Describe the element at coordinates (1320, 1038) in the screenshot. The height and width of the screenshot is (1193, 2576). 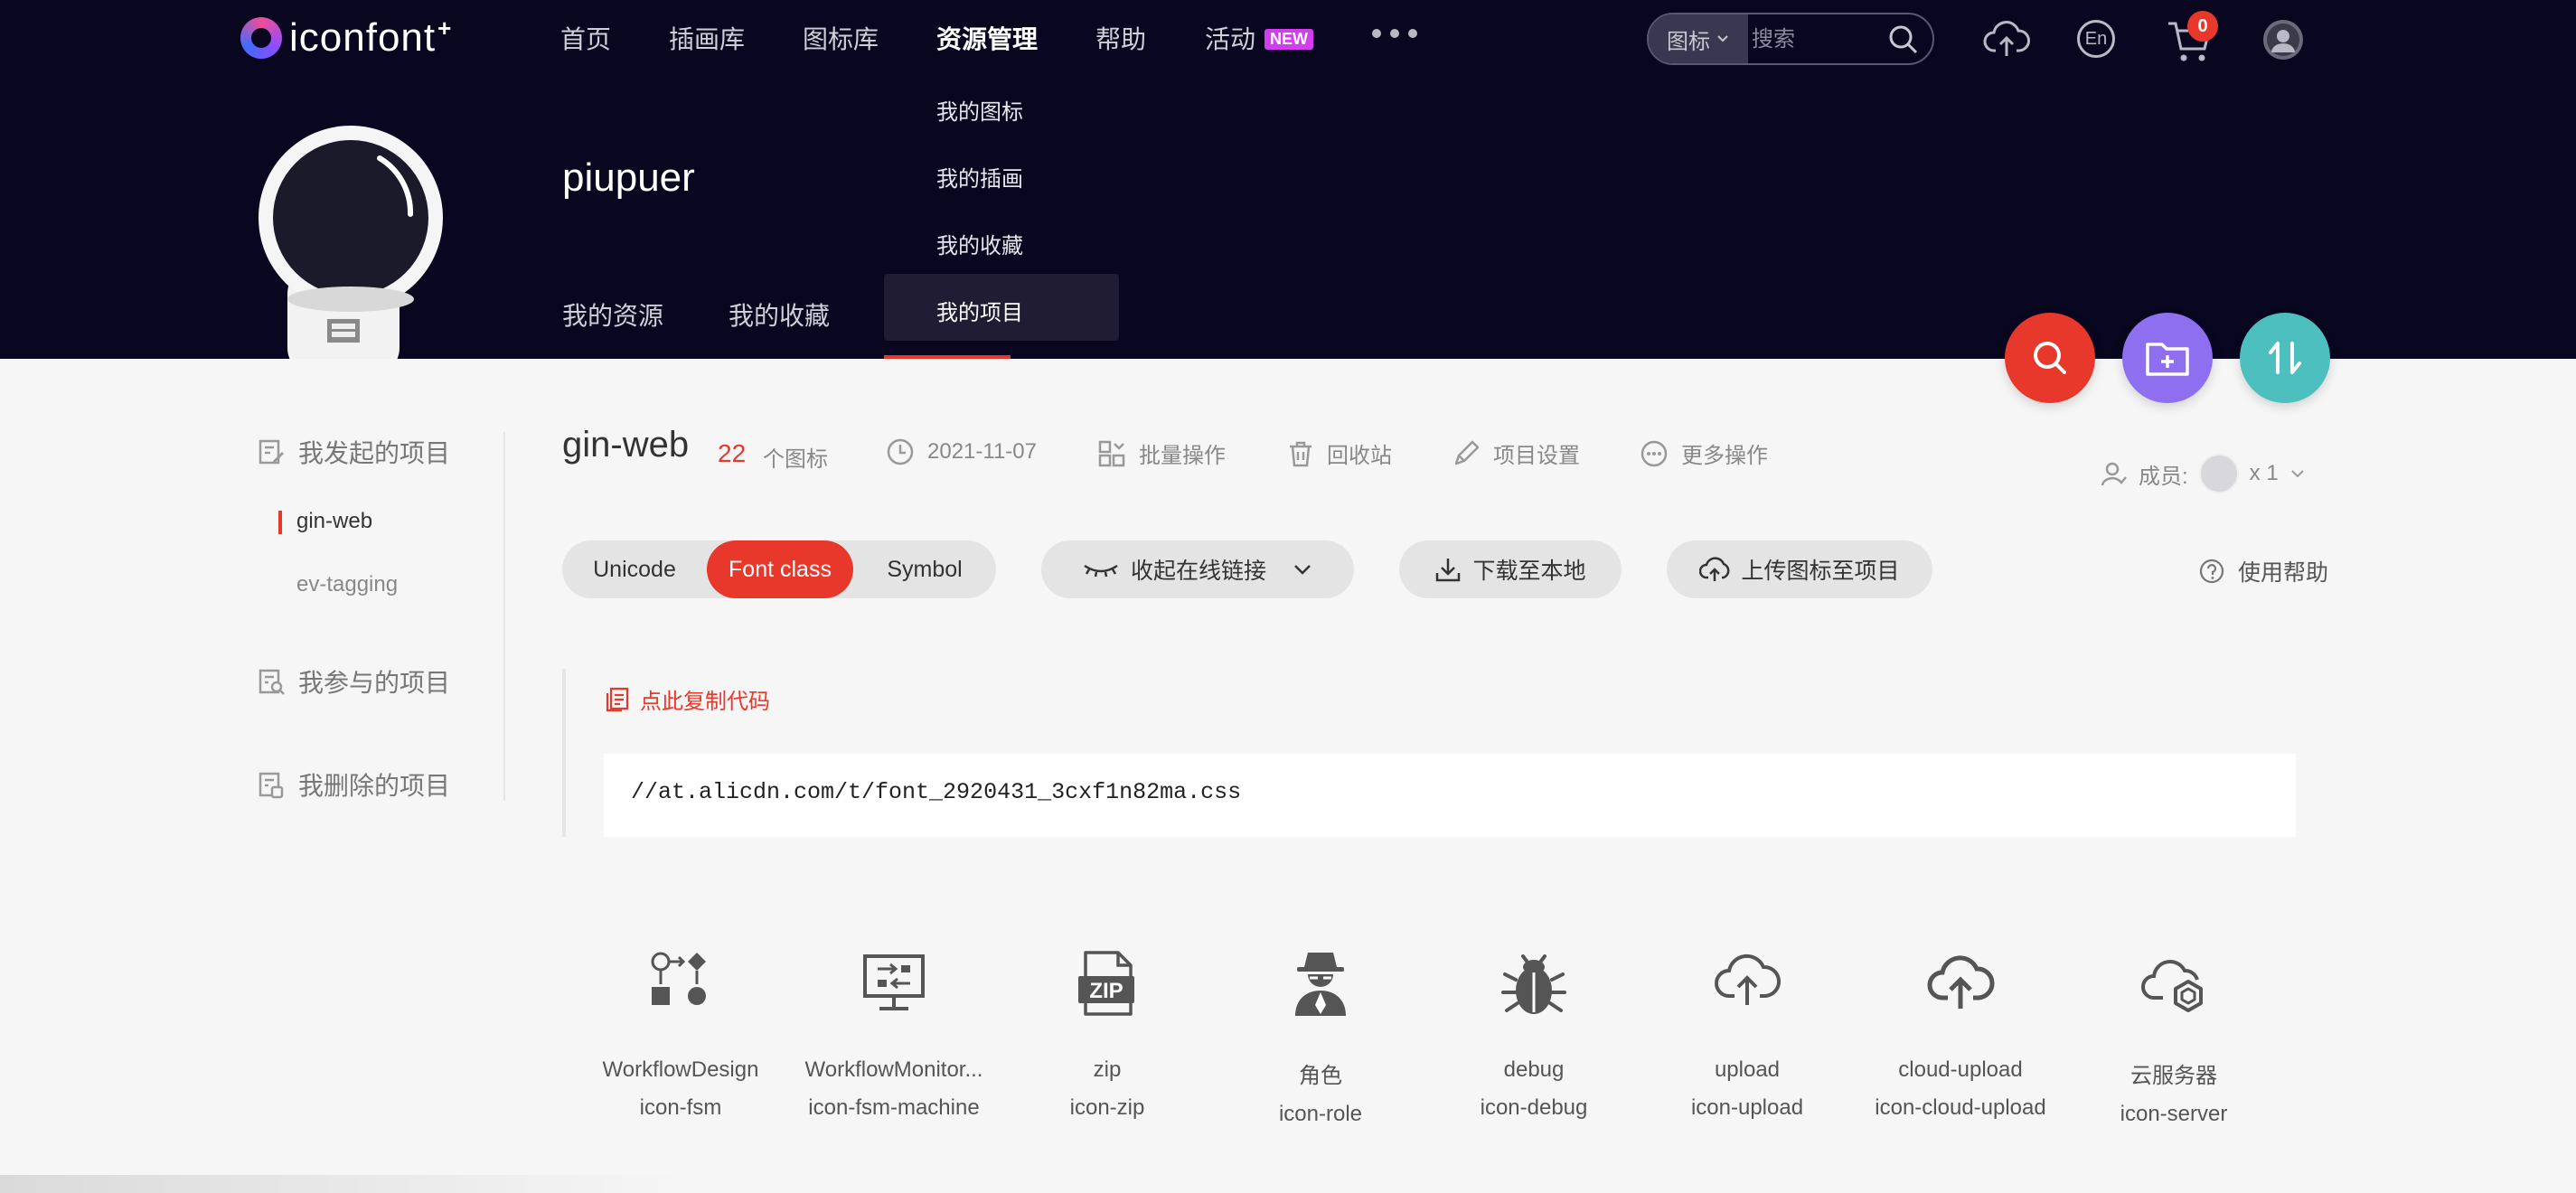
I see `icon-card-role: 角色 icon-role` at that location.